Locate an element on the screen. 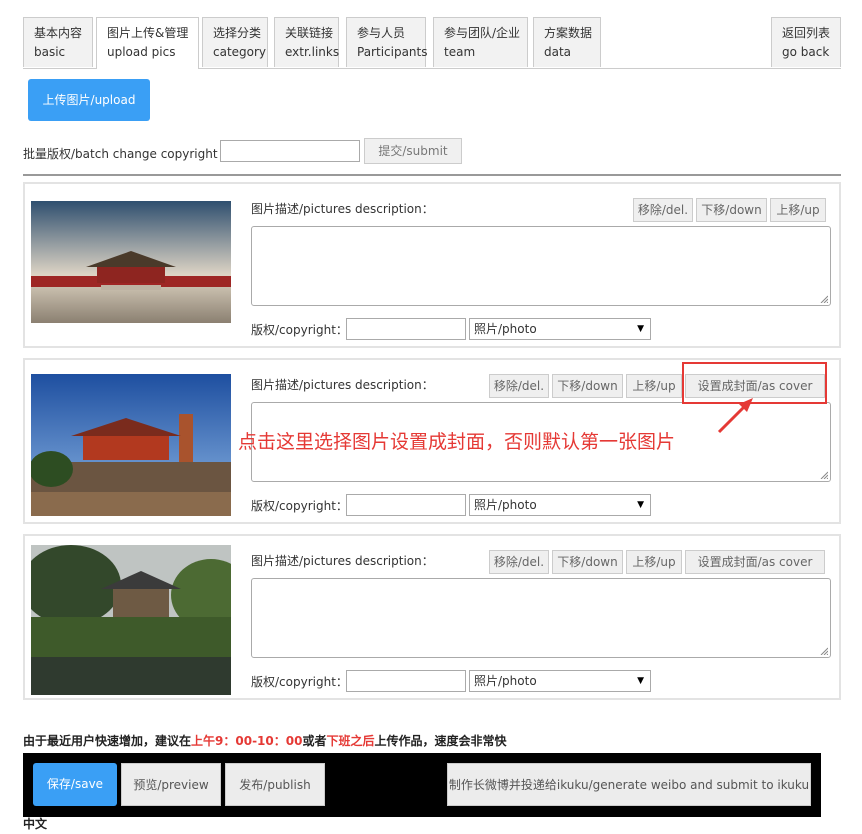  tab-category: 选择分类 category is located at coordinates (235, 42).